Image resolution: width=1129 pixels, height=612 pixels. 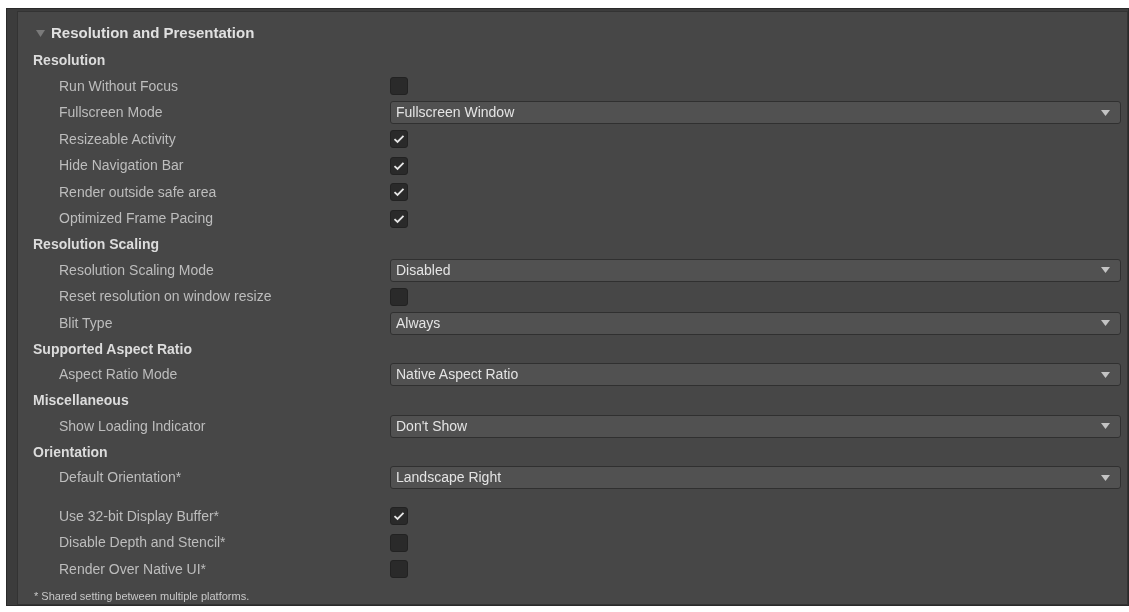 What do you see at coordinates (121, 478) in the screenshot?
I see `setting-label: Default Orientation*` at bounding box center [121, 478].